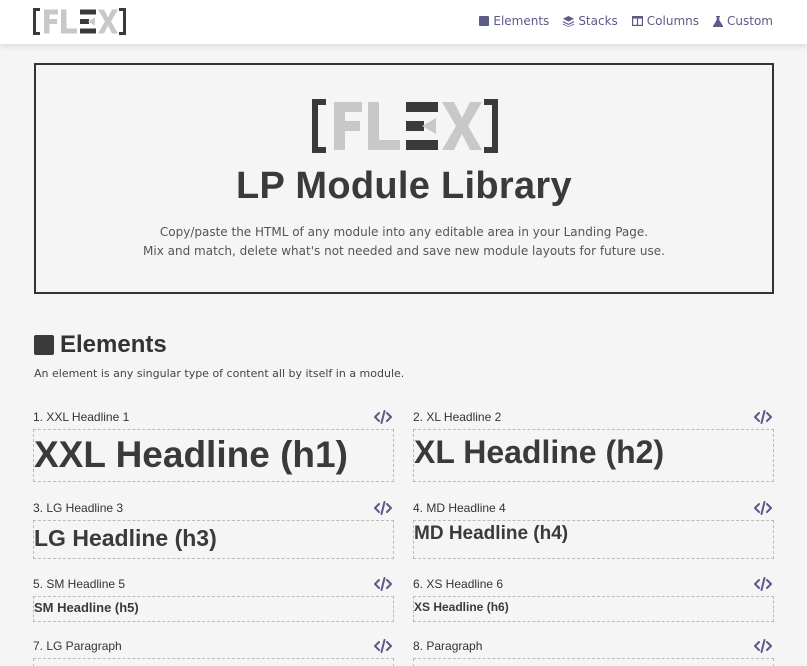  I want to click on headline-h4: MD Headline (h4), so click(491, 533).